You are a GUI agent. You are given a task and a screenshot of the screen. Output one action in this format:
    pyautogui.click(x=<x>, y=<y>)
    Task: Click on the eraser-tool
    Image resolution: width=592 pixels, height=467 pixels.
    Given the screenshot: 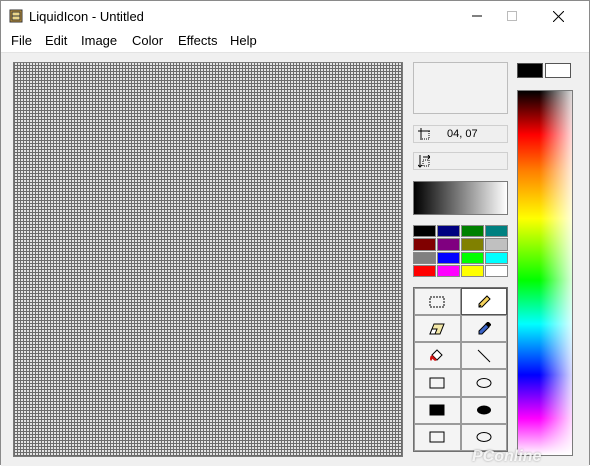 What is the action you would take?
    pyautogui.click(x=437, y=329)
    